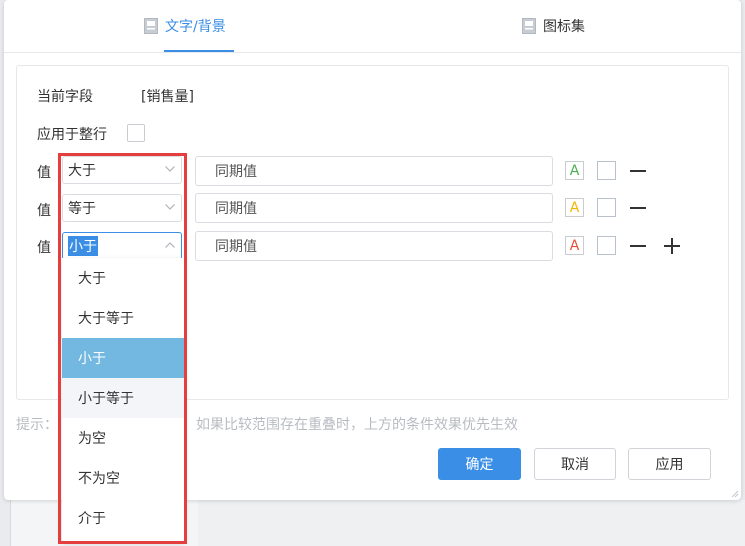 This screenshot has width=745, height=546. I want to click on operator-dropdown: 大于 大于等于 小于 小于等于 为空 不为空 介于, so click(123, 400).